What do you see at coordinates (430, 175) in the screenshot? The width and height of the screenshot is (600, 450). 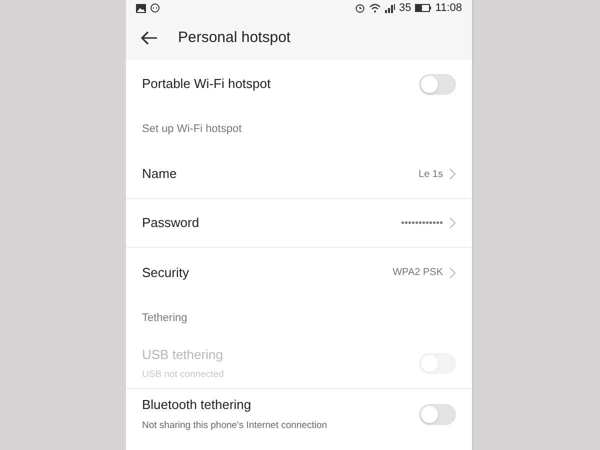 I see `setting-value: Le 1s` at bounding box center [430, 175].